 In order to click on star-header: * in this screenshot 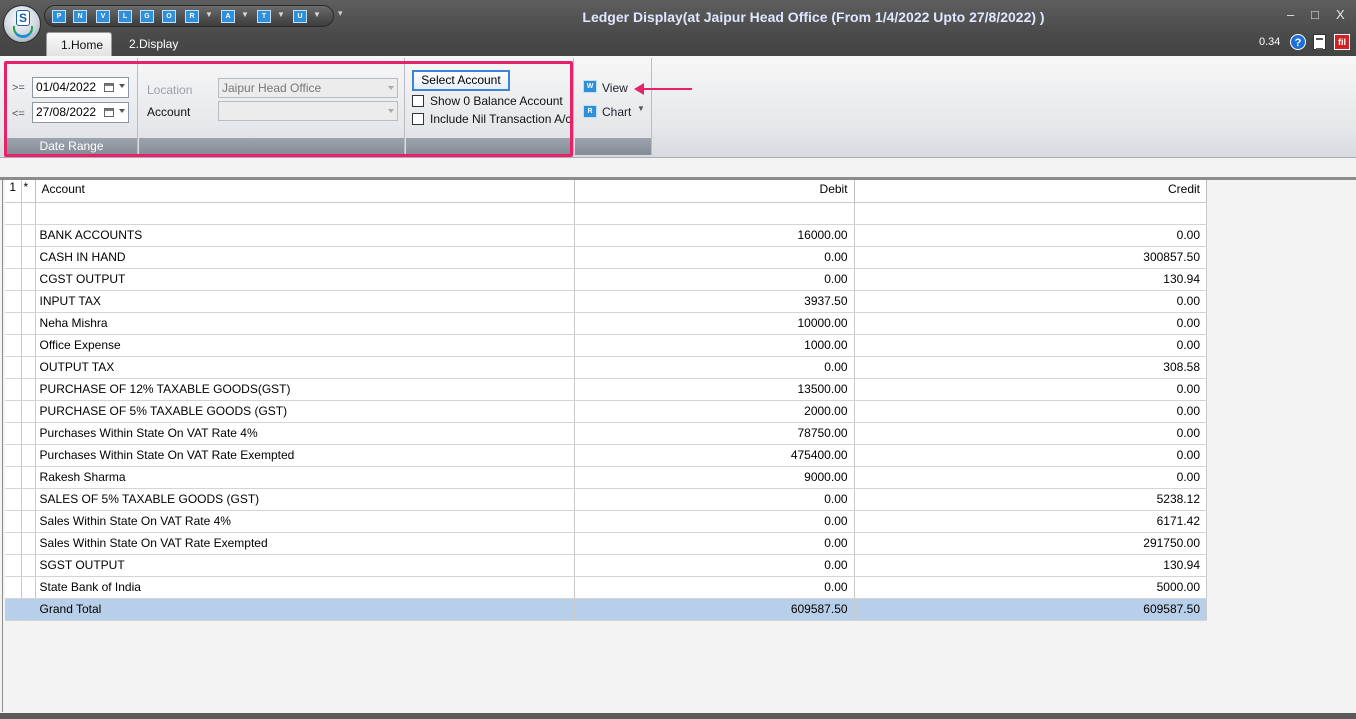, I will do `click(28, 191)`.